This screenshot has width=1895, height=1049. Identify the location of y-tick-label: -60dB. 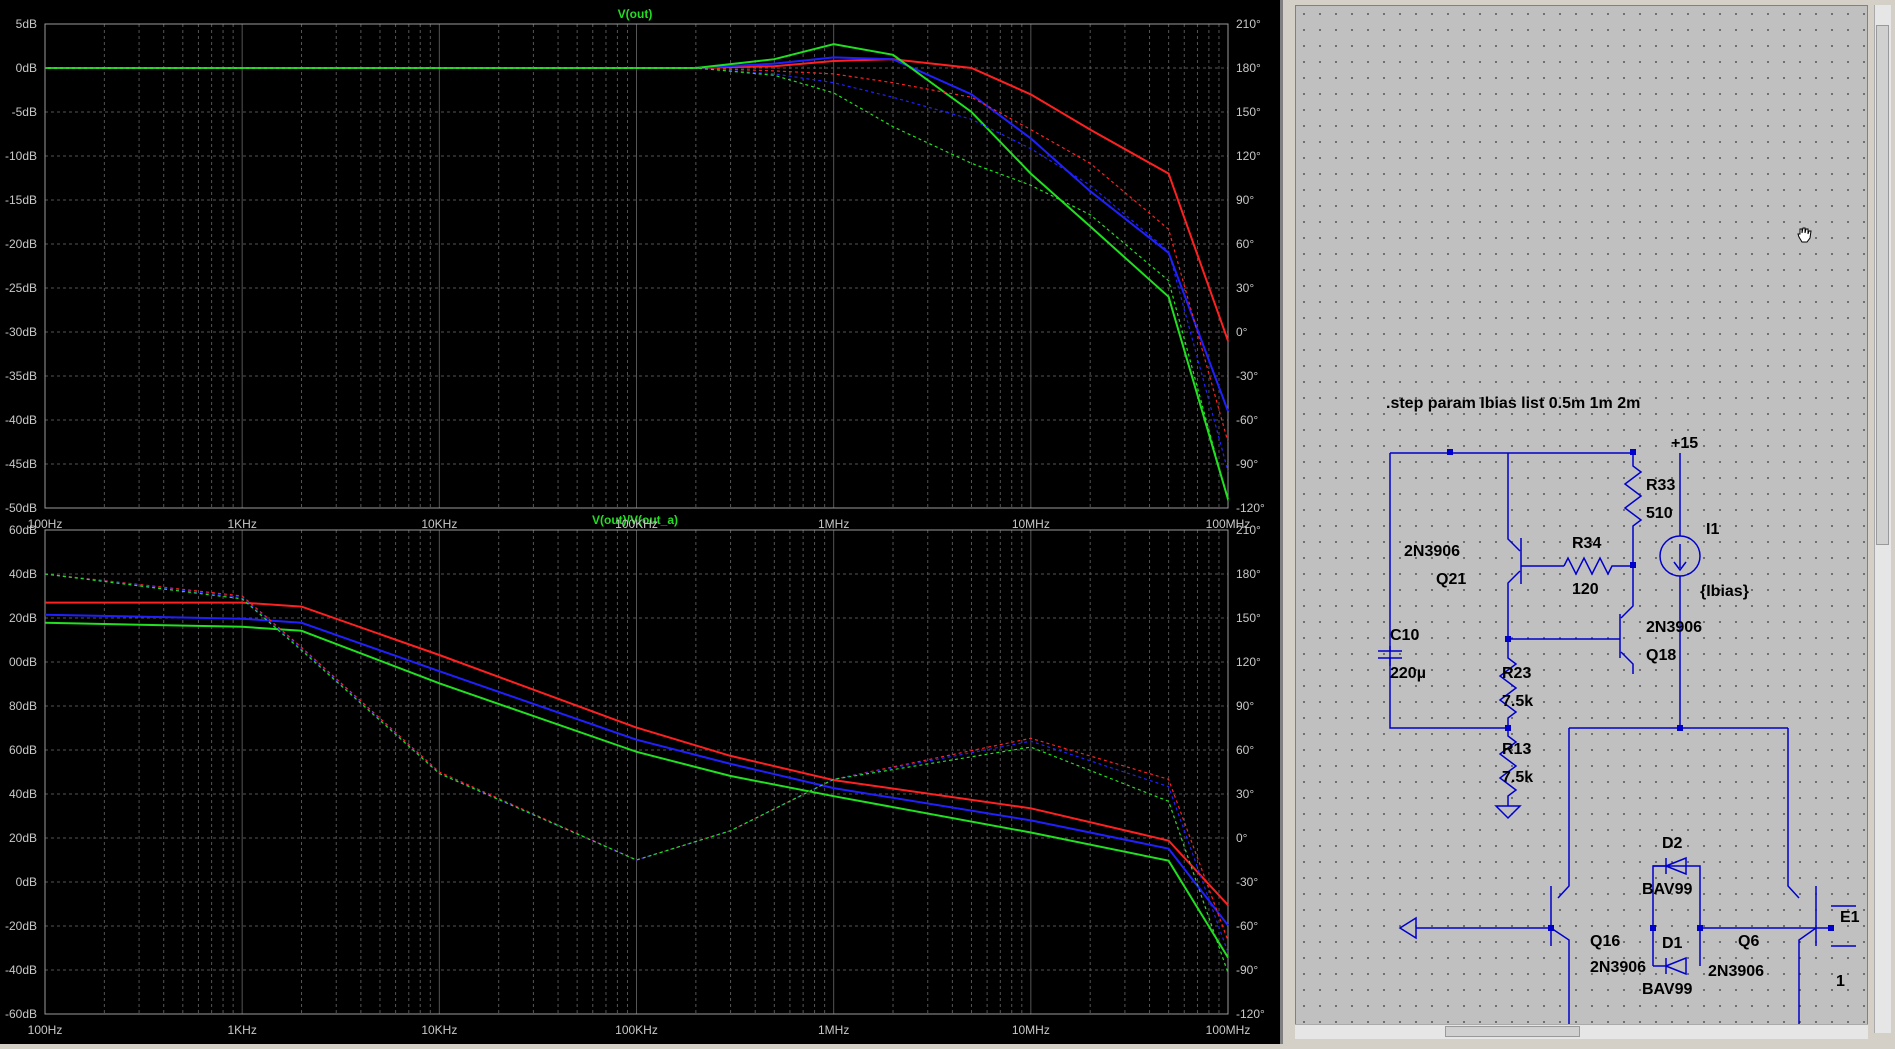
(21, 1014).